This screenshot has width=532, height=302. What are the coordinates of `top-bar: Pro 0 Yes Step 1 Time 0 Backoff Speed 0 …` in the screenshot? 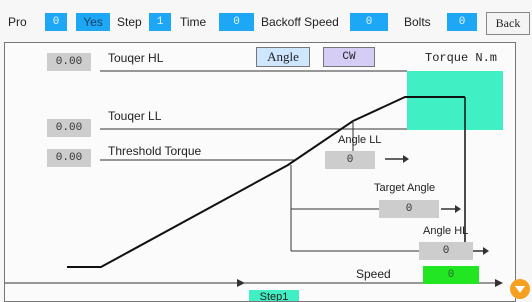 It's located at (266, 21).